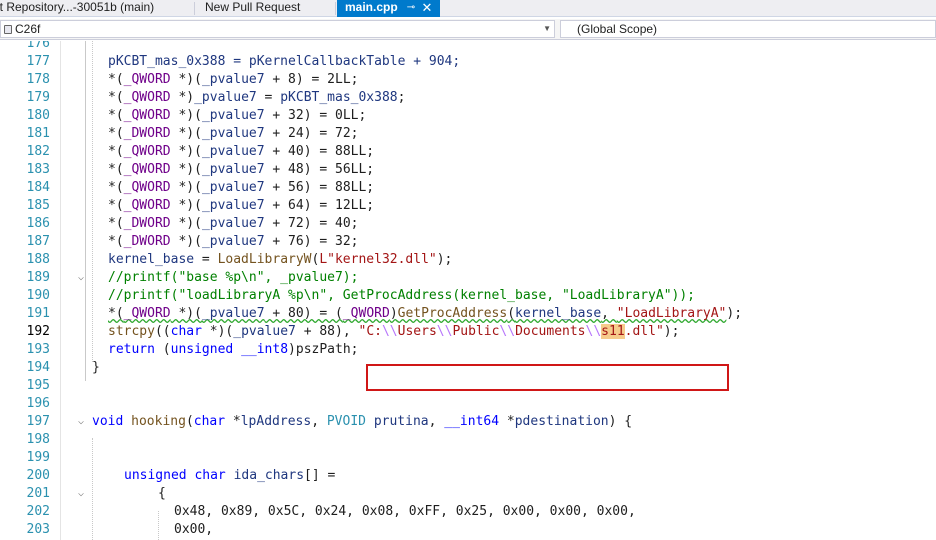 The height and width of the screenshot is (540, 936). I want to click on code-line: 200 unsigned char ida_chars[] =, so click(468, 476).